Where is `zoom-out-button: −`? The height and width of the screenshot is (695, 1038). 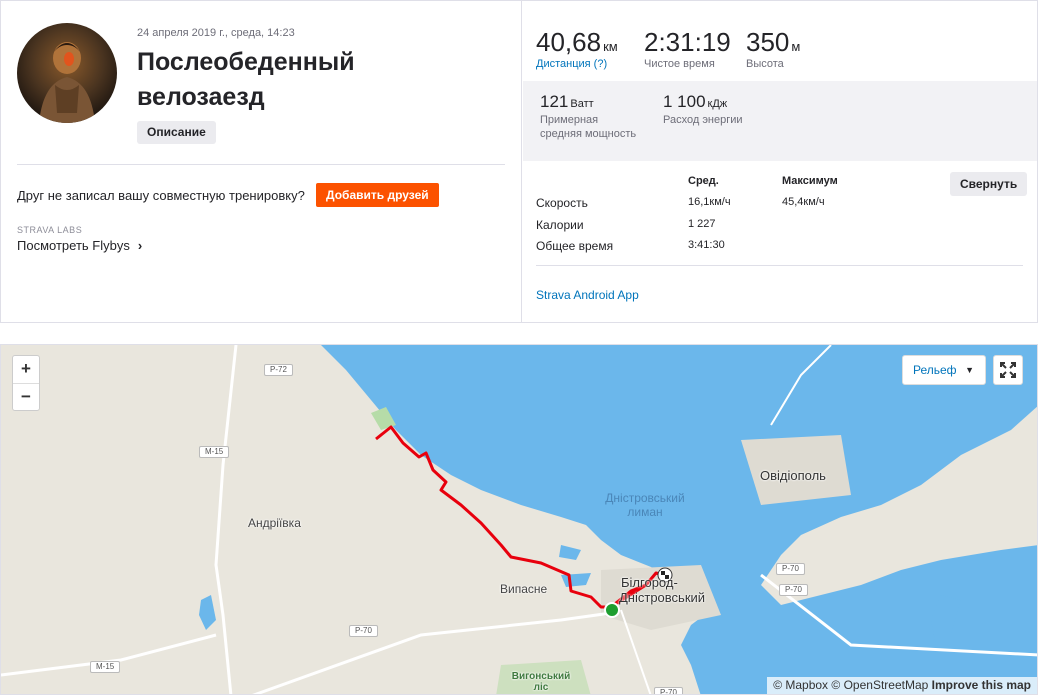 zoom-out-button: − is located at coordinates (26, 396).